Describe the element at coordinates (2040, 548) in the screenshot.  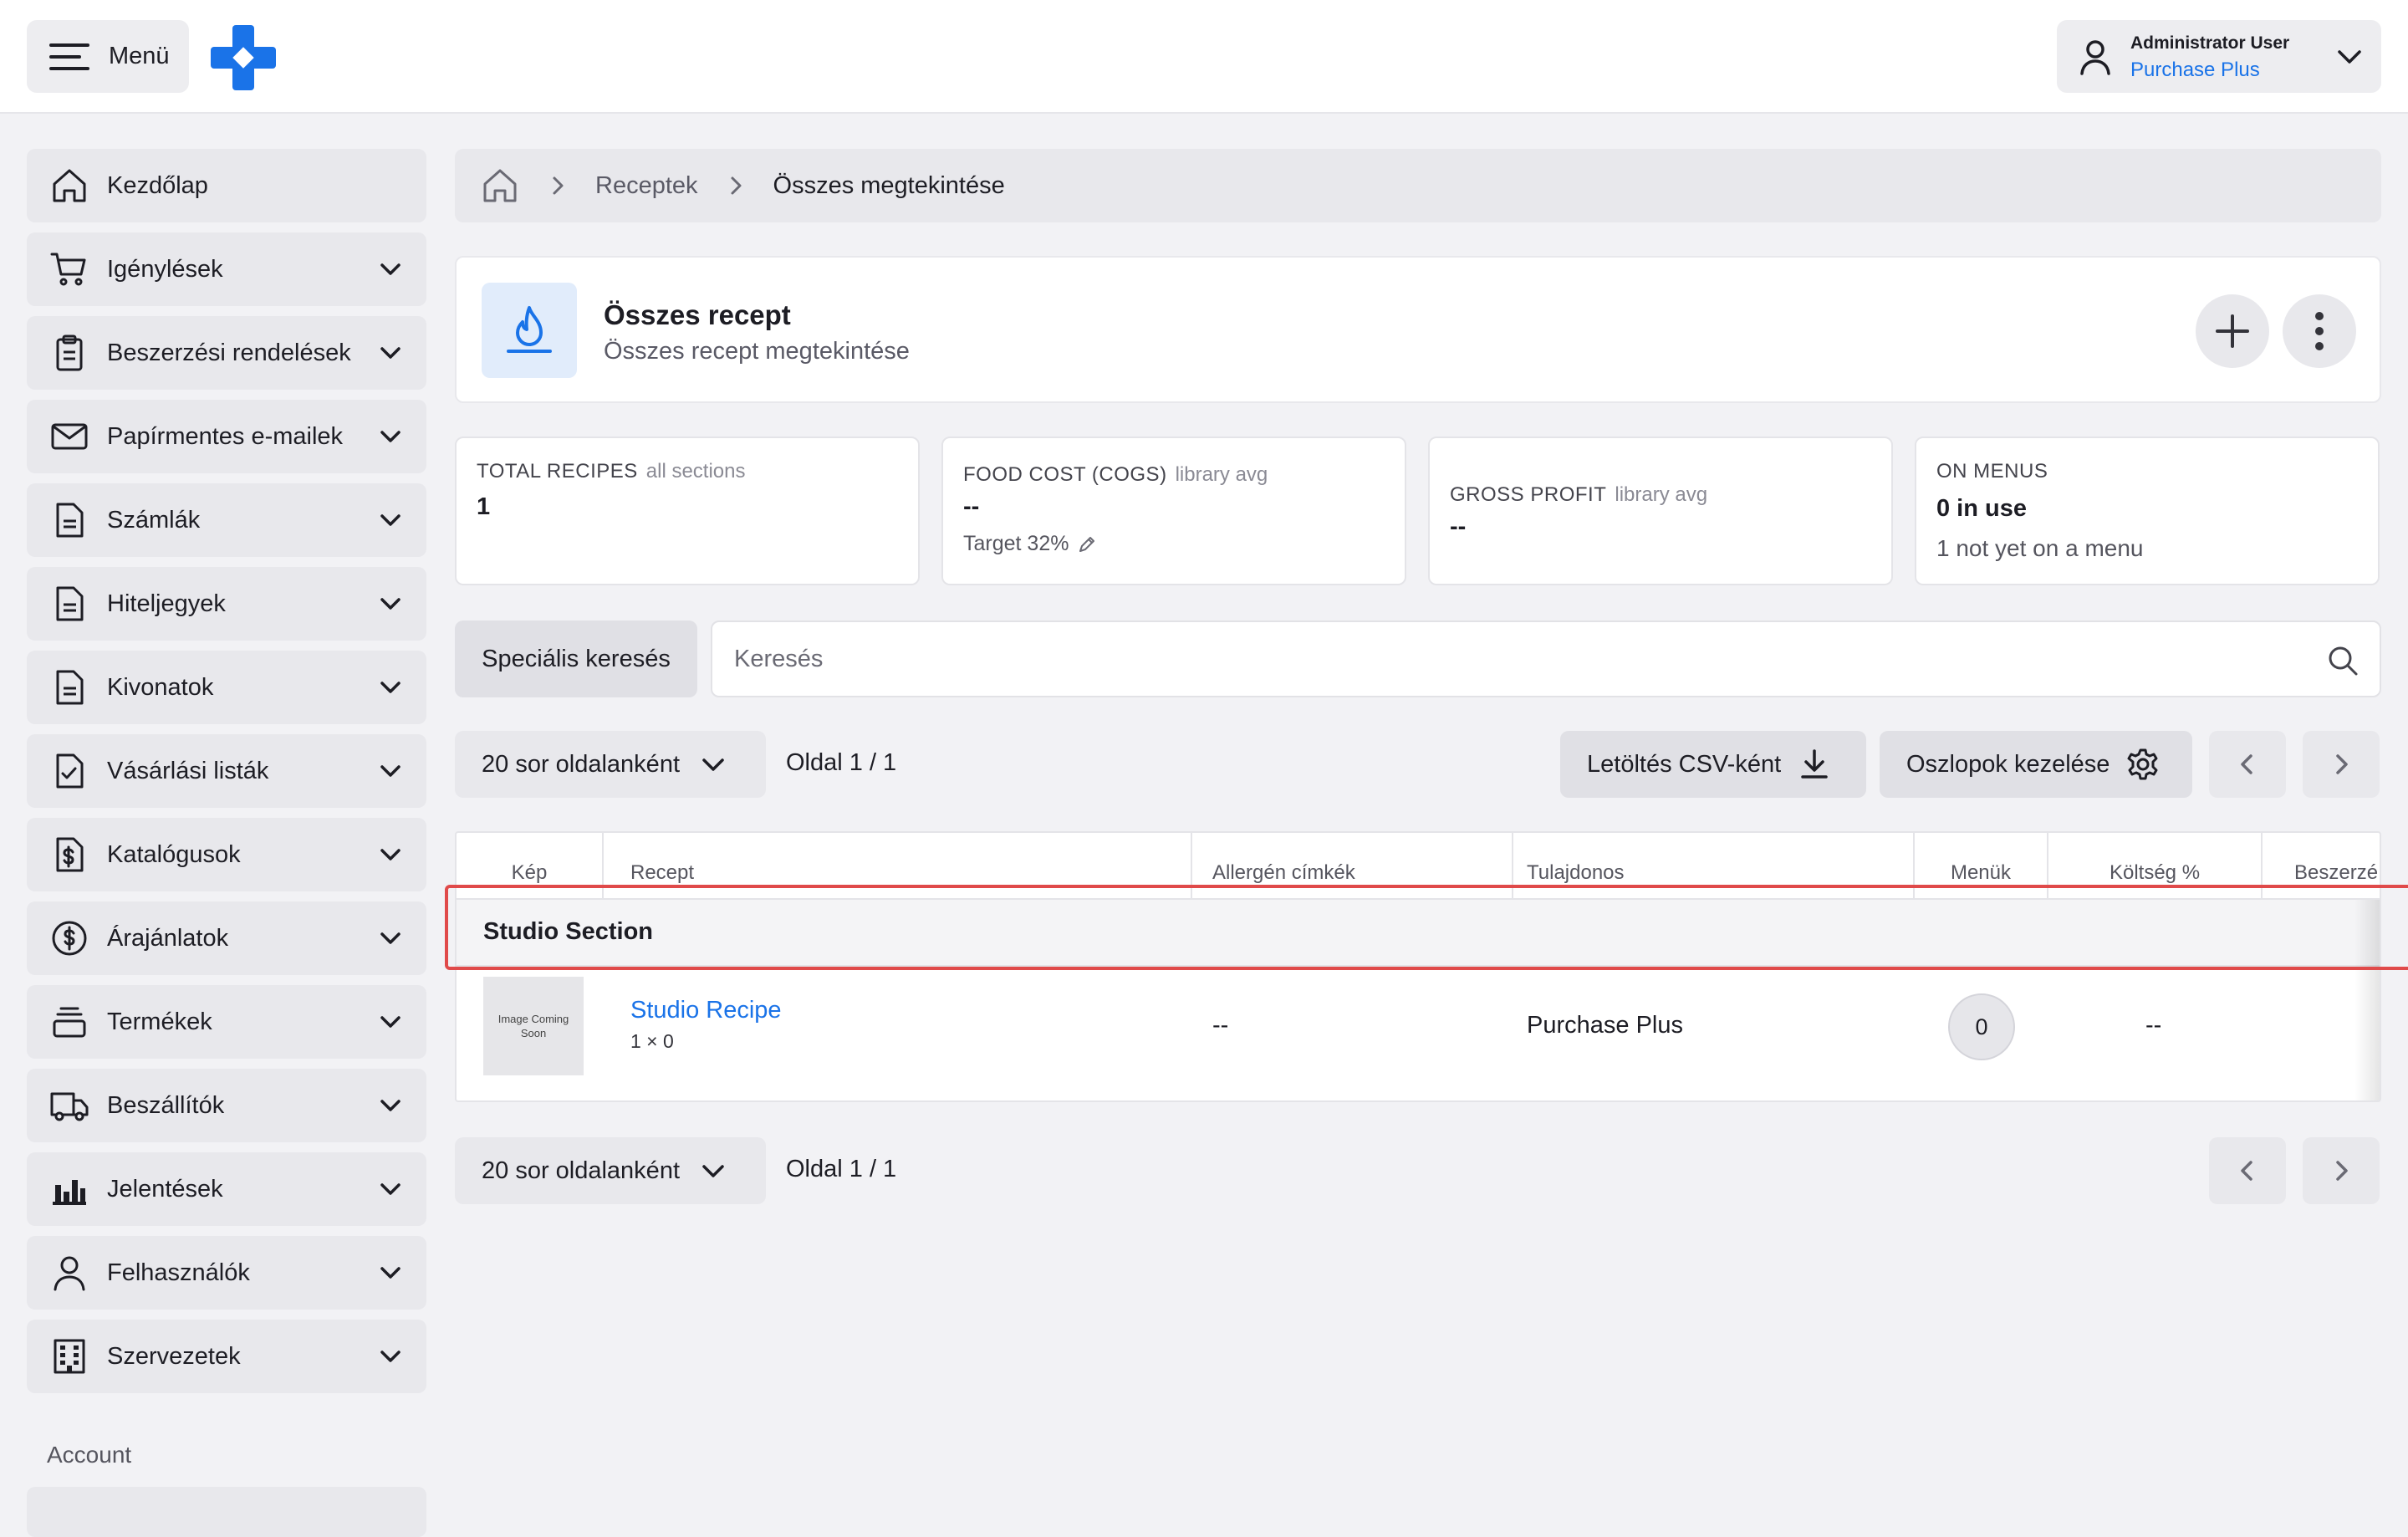
I see `stat-note: 1 not yet on a menu` at that location.